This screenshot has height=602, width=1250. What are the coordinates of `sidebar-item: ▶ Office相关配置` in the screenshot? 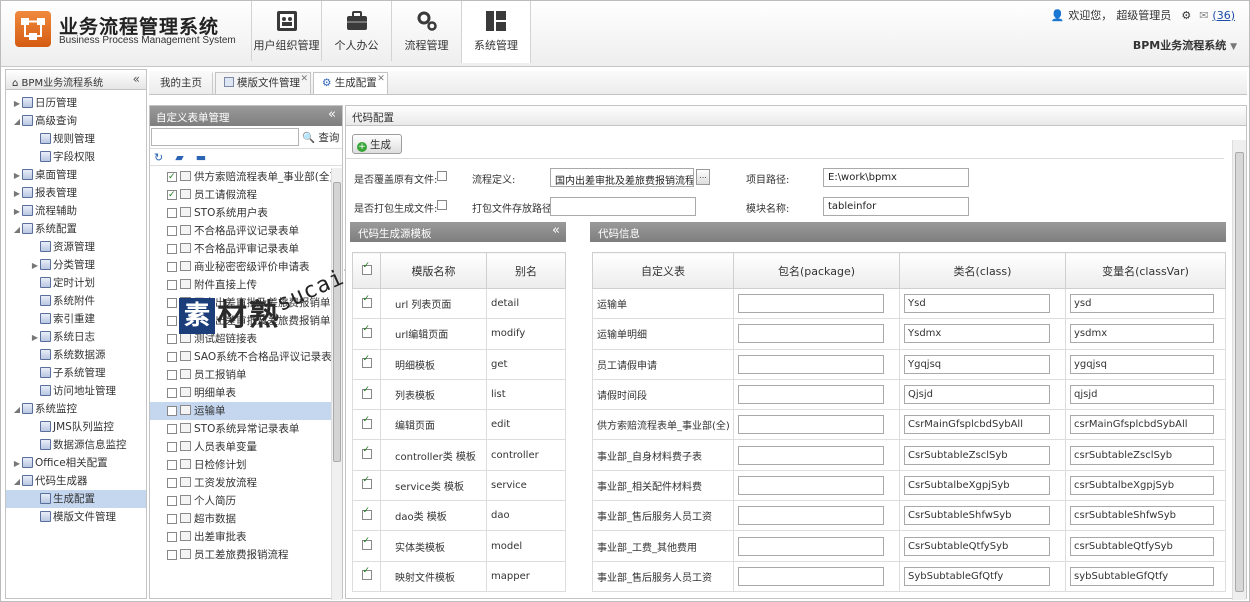 It's located at (76, 463).